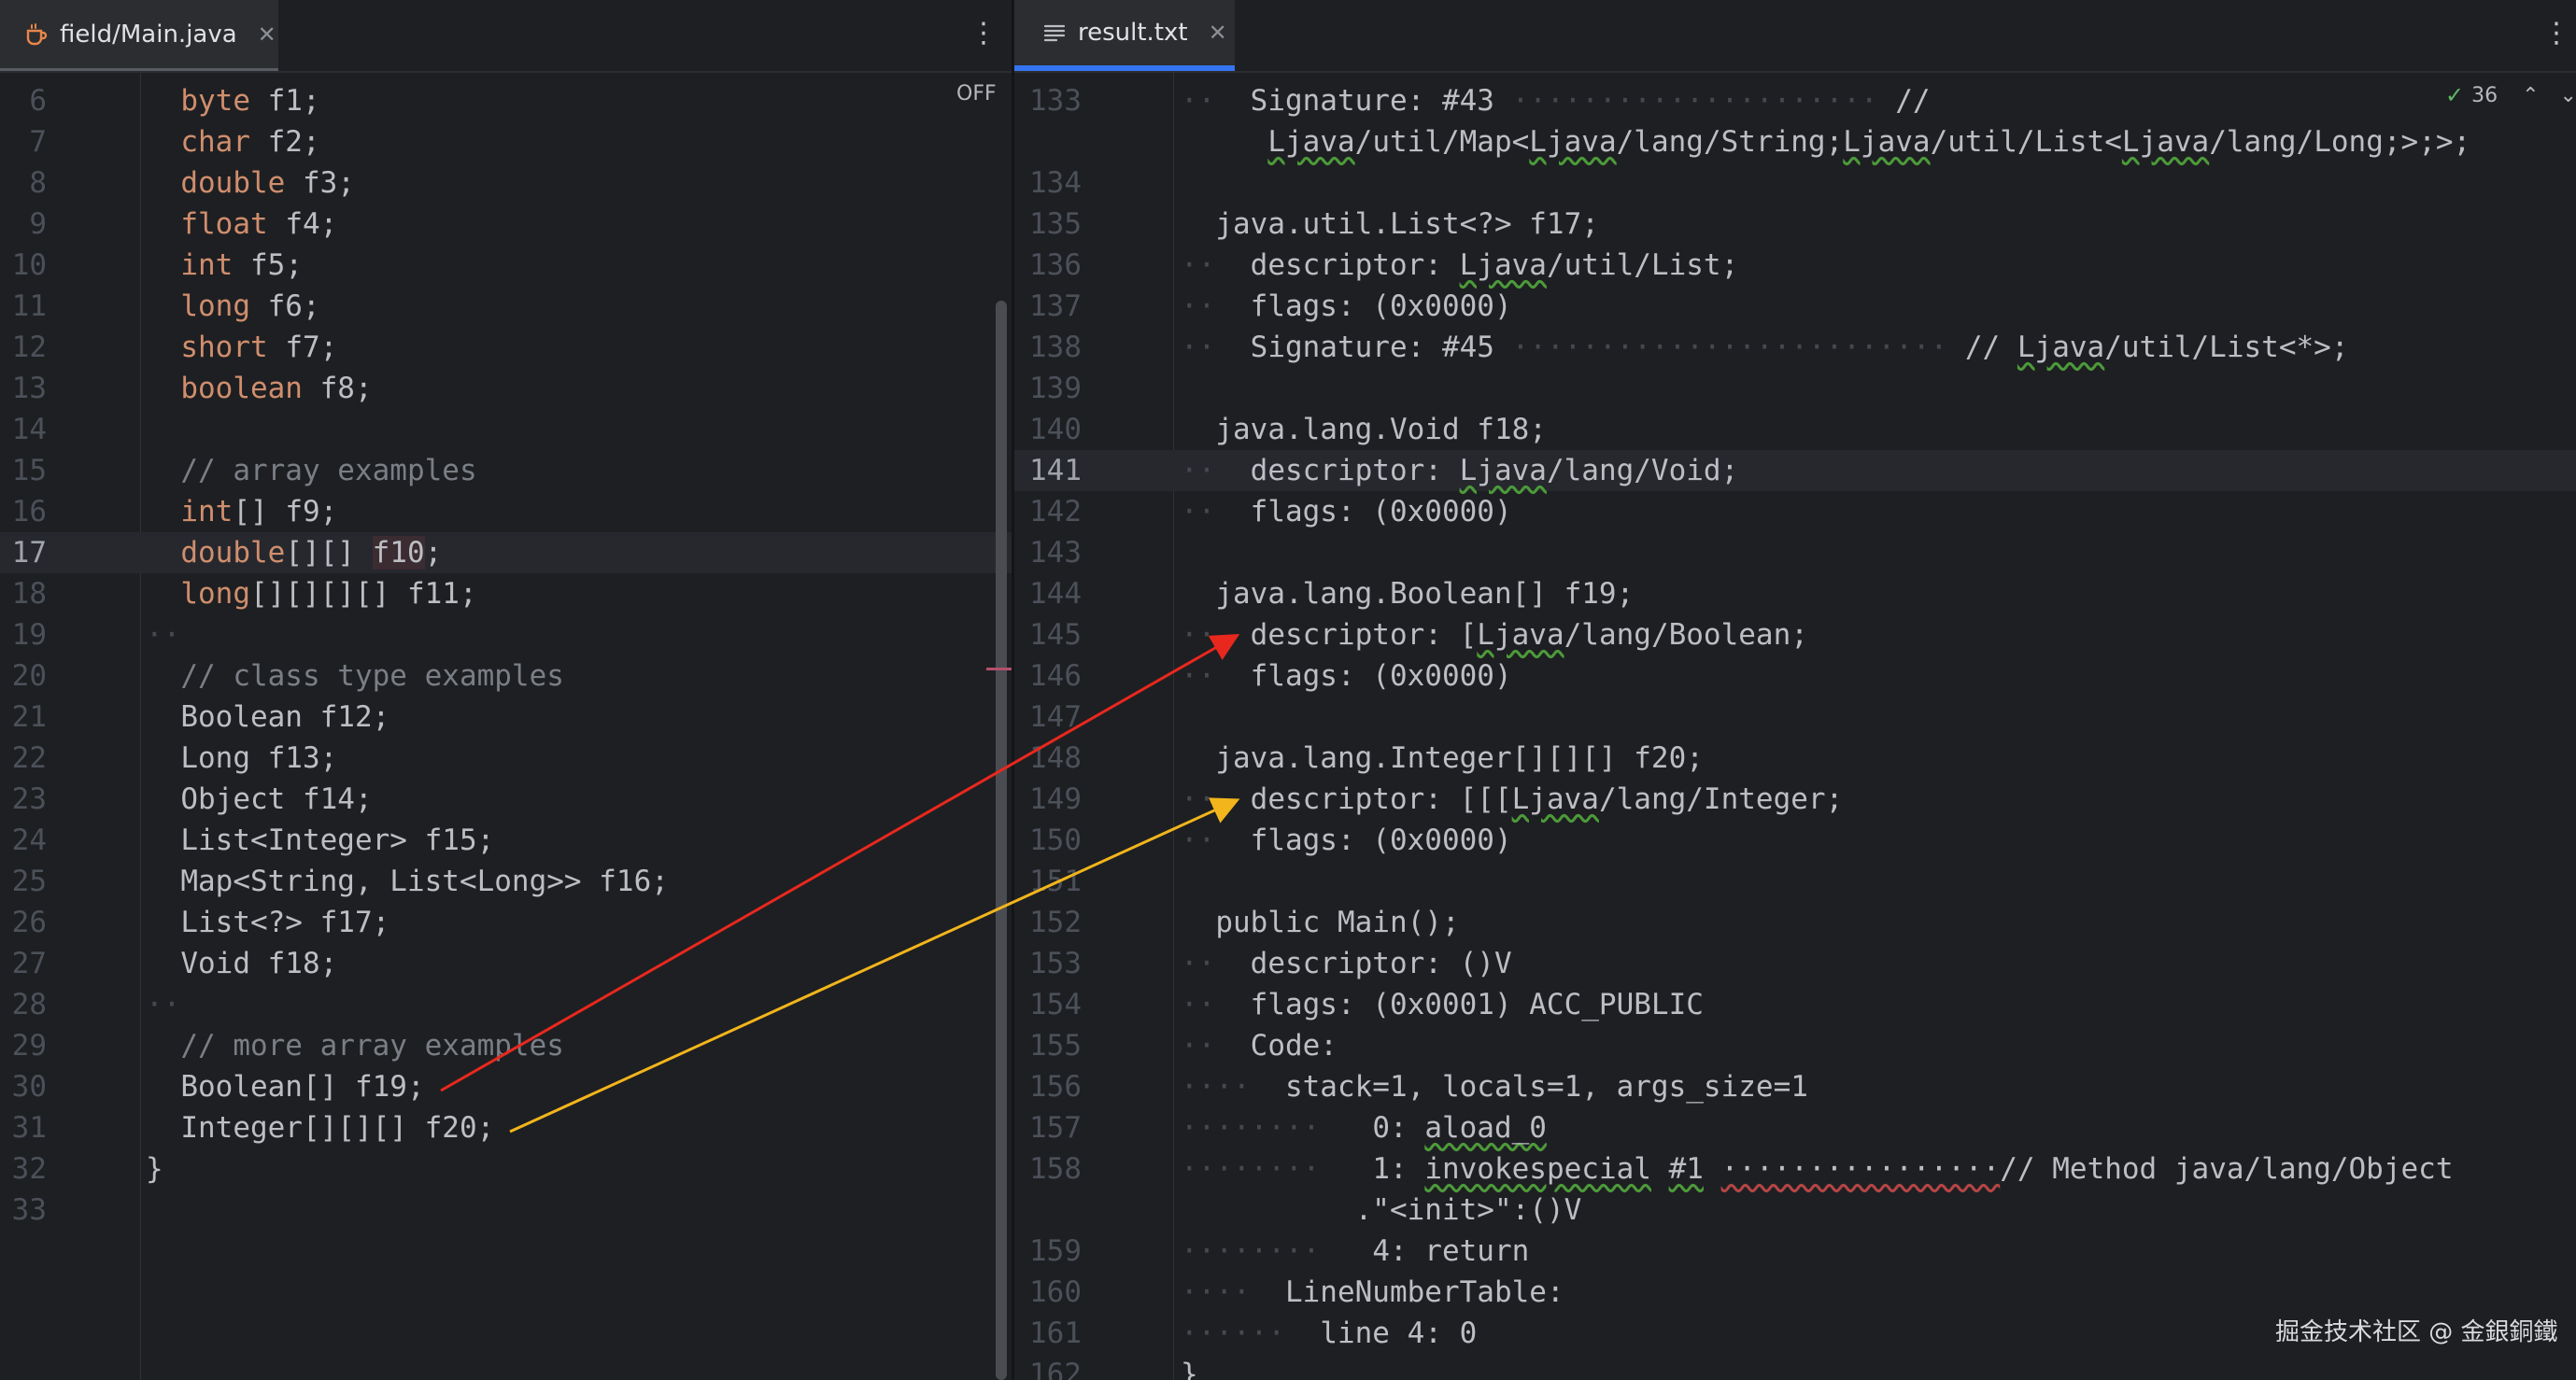  What do you see at coordinates (139, 35) in the screenshot?
I see `tab-main-java: field/Main.java ✕` at bounding box center [139, 35].